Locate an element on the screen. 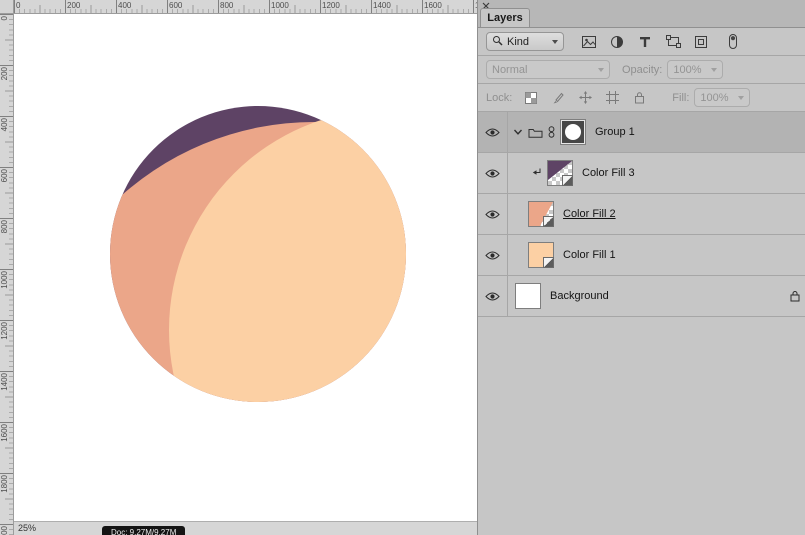 The image size is (805, 535). opacity-label: Opacity: is located at coordinates (642, 69).